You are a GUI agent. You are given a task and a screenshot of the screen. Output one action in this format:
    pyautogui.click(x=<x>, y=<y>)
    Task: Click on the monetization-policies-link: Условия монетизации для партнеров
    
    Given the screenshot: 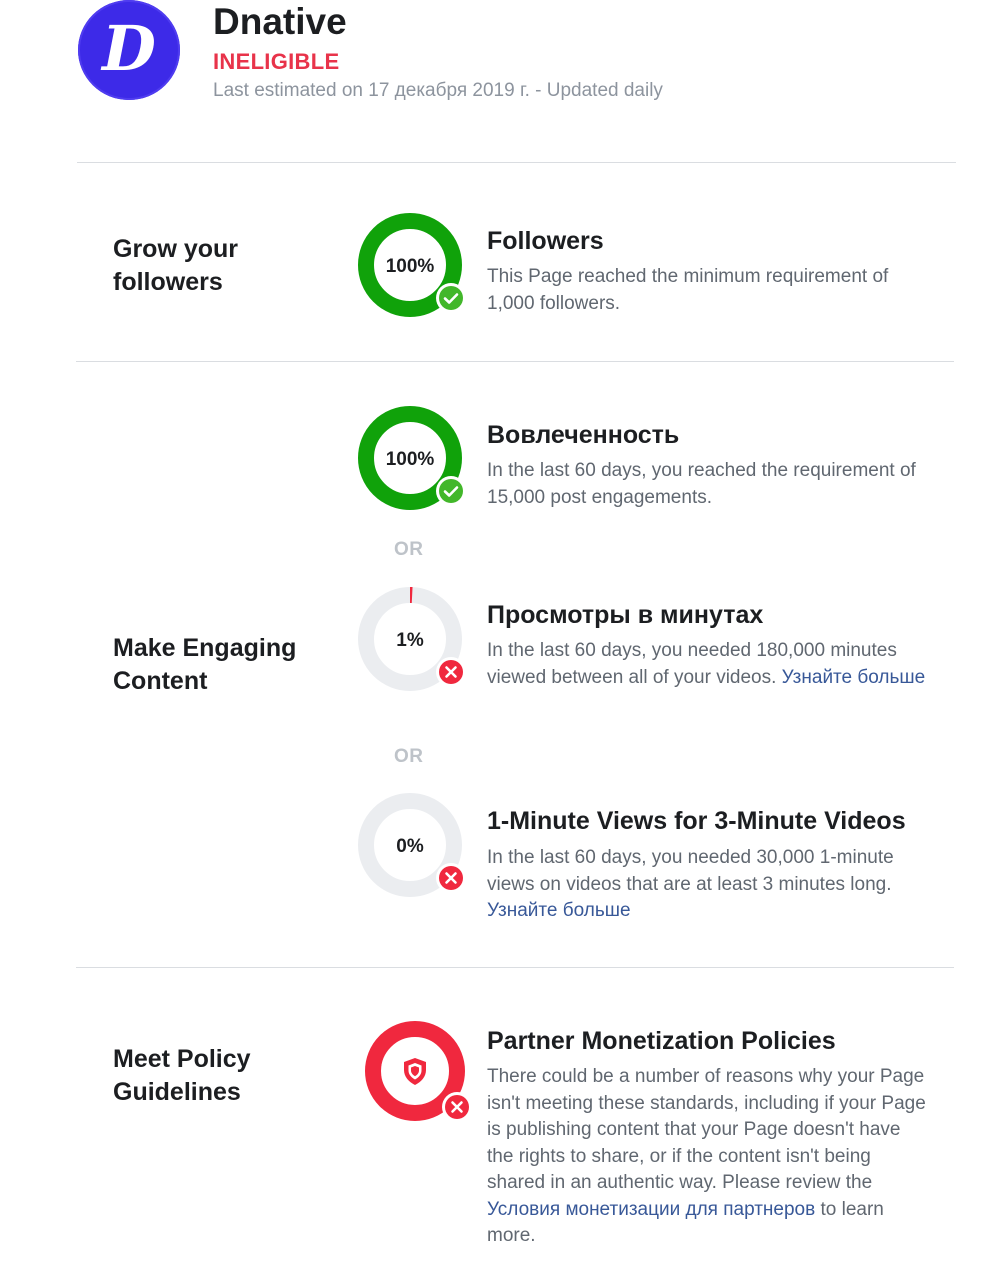 What is the action you would take?
    pyautogui.click(x=651, y=1209)
    